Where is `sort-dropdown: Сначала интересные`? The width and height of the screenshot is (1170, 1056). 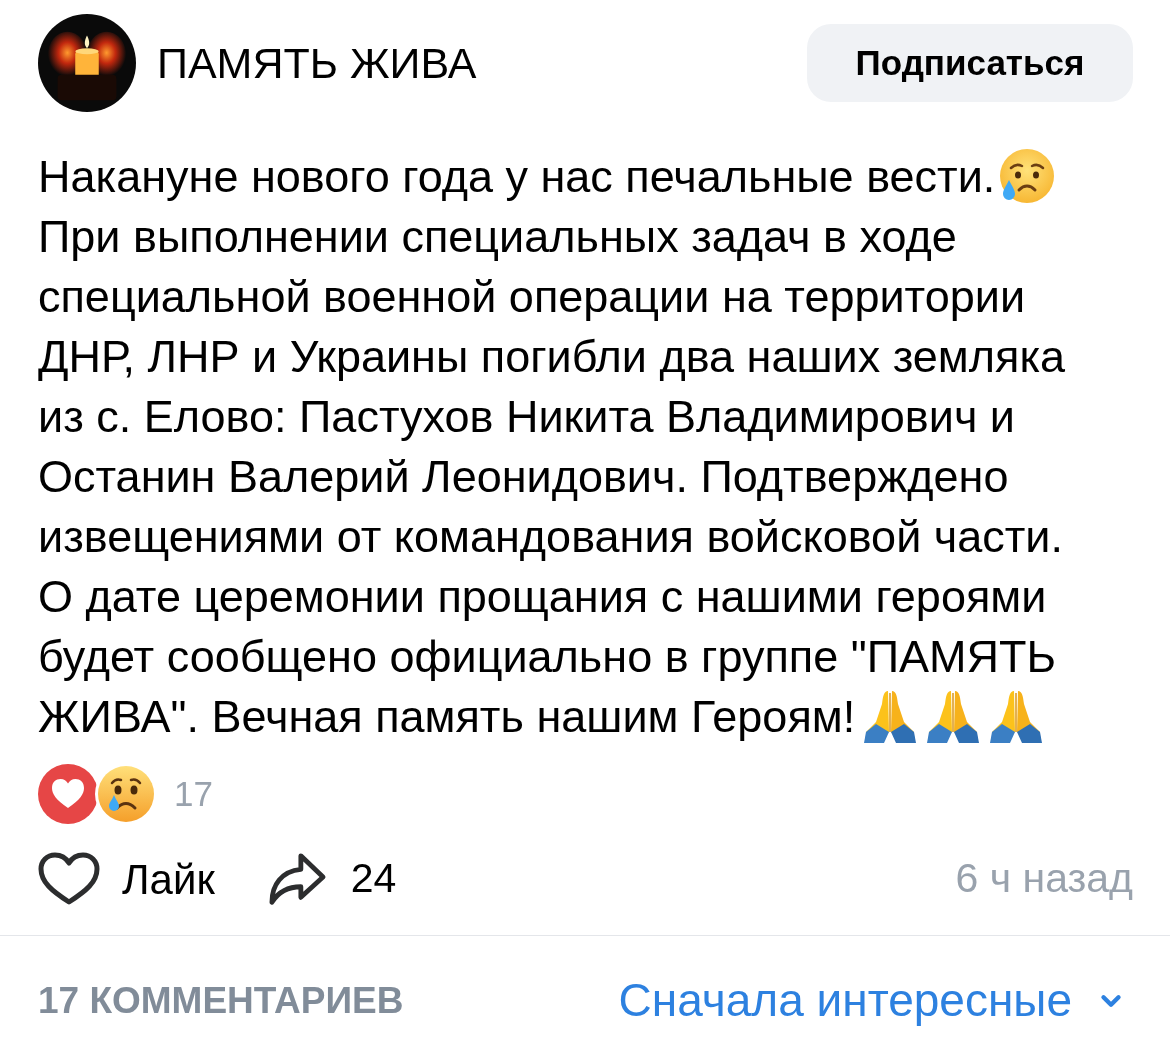 sort-dropdown: Сначала интересные is located at coordinates (872, 1000).